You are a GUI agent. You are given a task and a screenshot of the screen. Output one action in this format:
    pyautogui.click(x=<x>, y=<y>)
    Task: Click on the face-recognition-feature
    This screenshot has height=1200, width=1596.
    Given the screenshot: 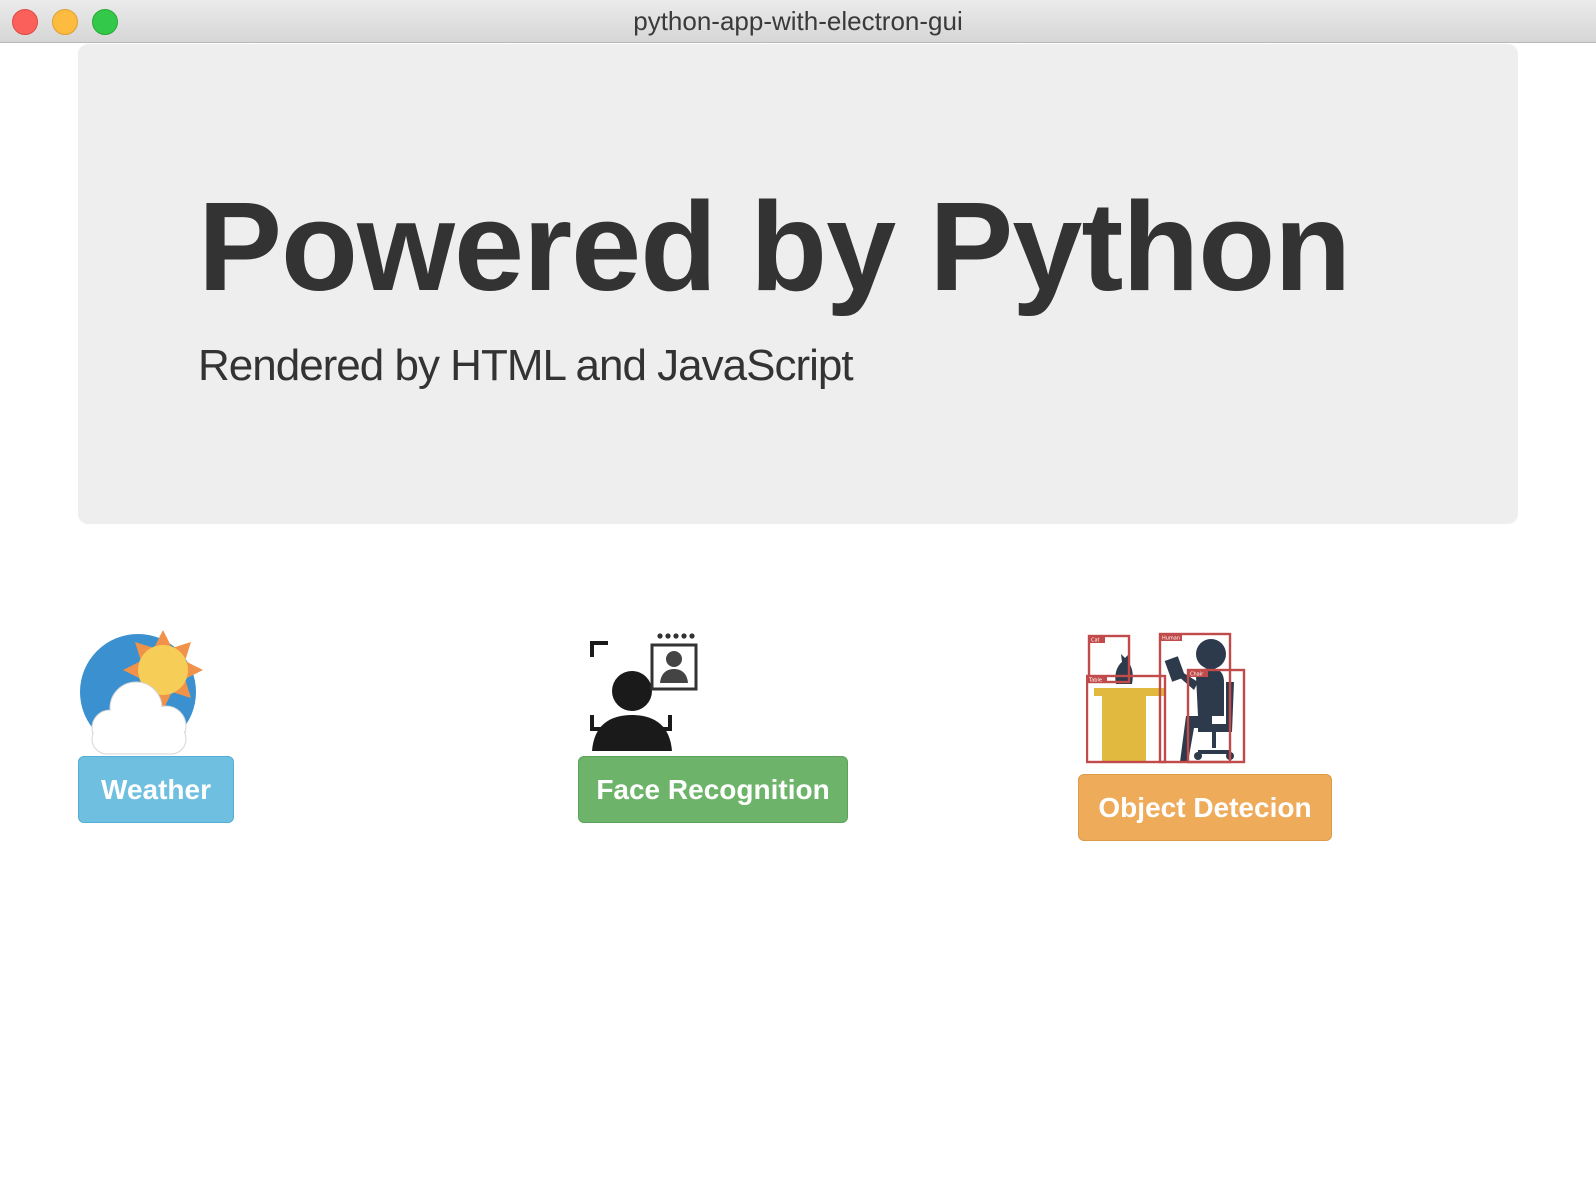 What is the action you would take?
    pyautogui.click(x=646, y=692)
    